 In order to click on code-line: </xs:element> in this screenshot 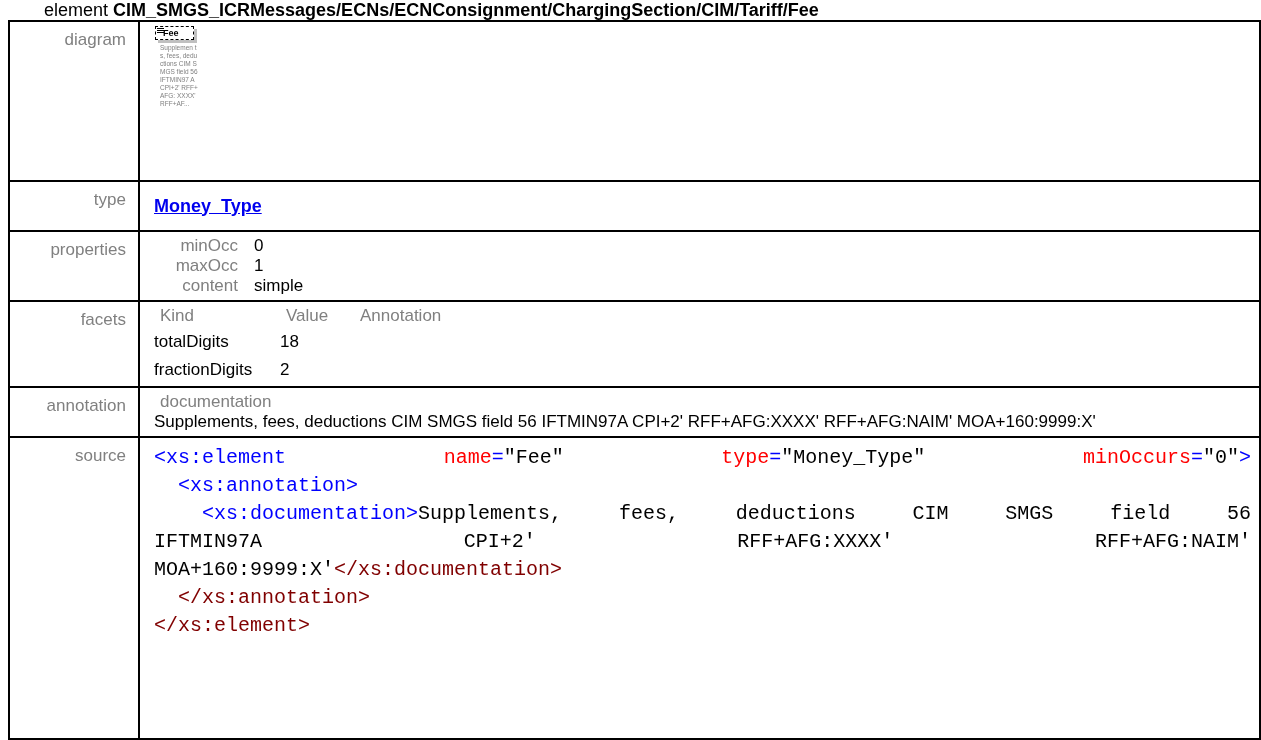, I will do `click(233, 626)`.